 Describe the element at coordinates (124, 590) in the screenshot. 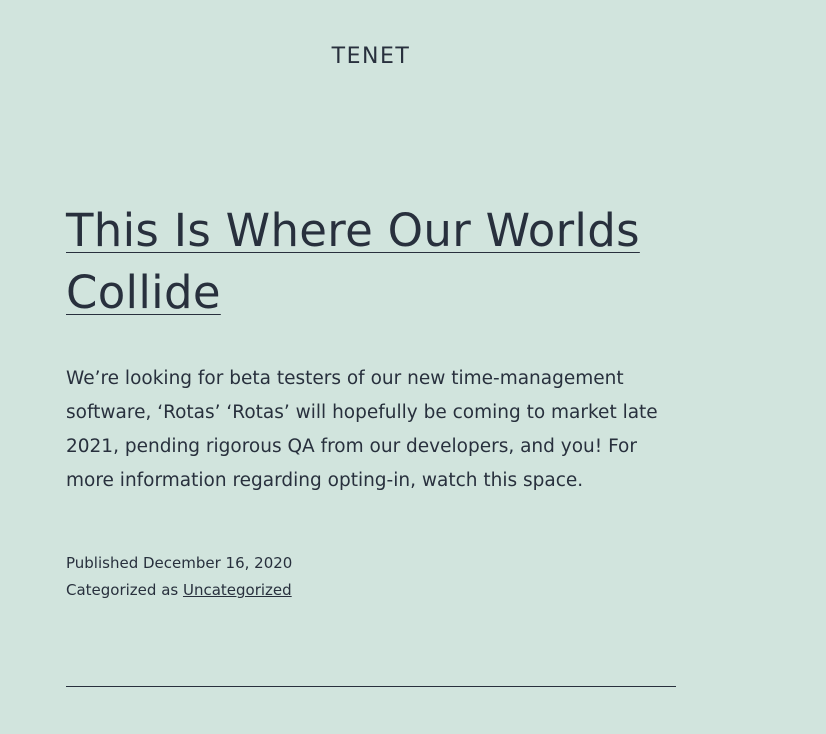

I see `category-prefix: Categorized as` at that location.